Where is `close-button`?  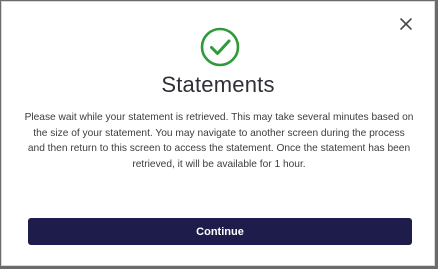
close-button is located at coordinates (406, 24).